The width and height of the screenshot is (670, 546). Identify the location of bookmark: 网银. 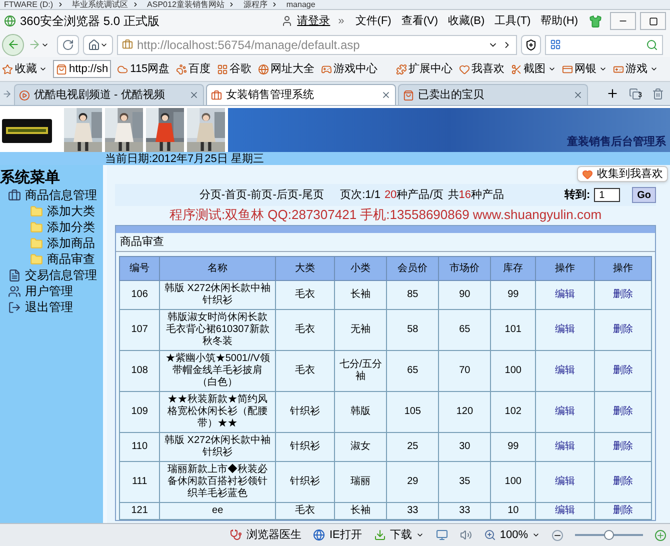
(584, 69).